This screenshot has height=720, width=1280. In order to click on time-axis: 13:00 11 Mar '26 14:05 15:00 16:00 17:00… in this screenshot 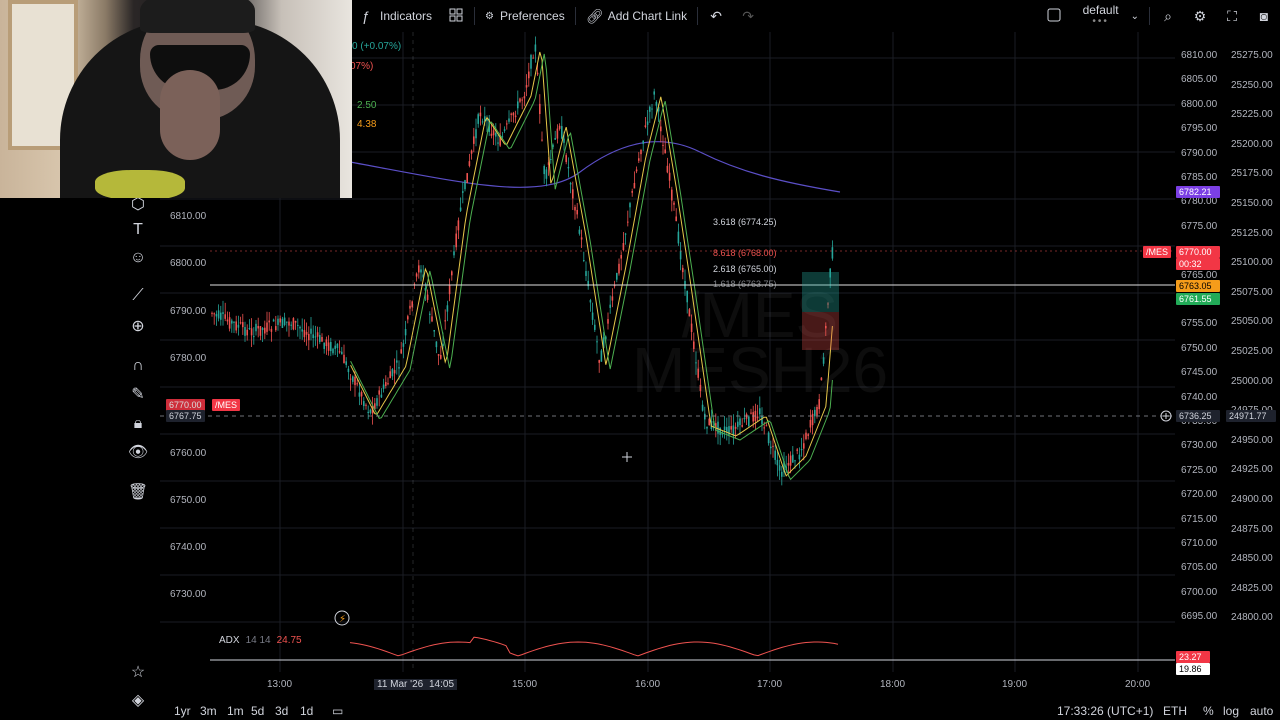, I will do `click(720, 685)`.